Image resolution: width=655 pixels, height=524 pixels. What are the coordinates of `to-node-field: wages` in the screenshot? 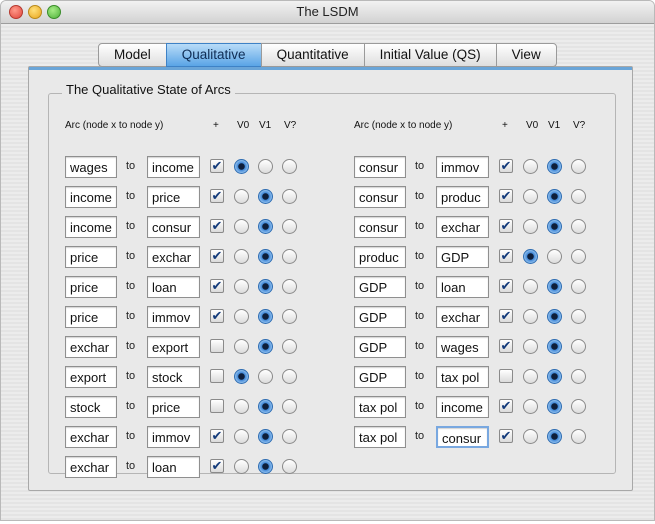 It's located at (462, 347).